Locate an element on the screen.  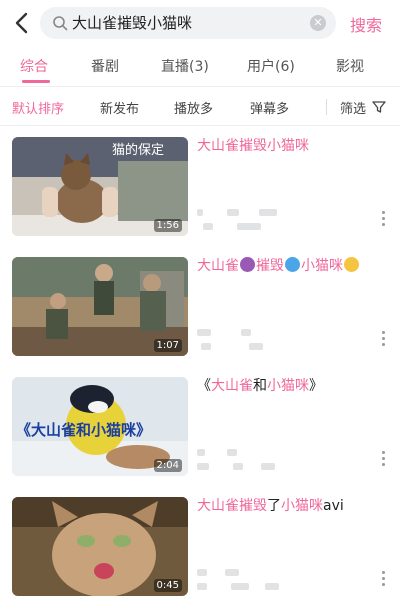
result-tabs: 综合 番剧 直播(3) 用户(6) 影视 is located at coordinates (200, 66).